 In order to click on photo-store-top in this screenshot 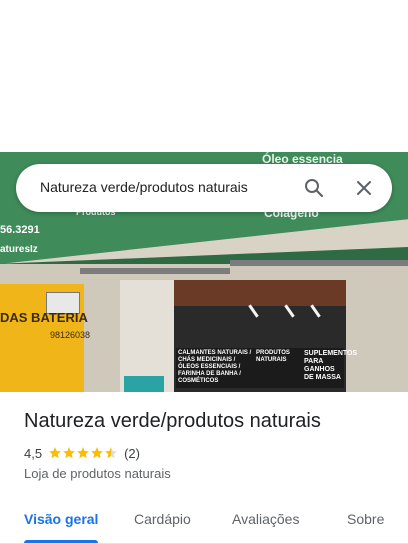, I will do `click(260, 293)`.